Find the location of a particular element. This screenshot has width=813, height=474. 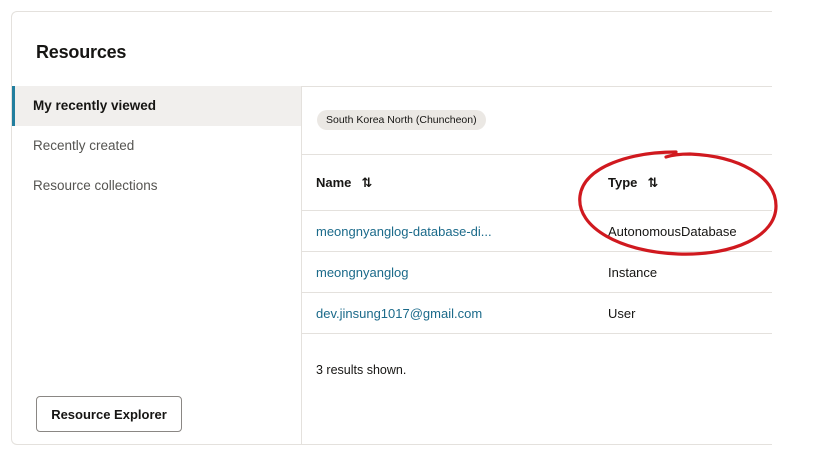

sidebar-item-recently-viewed: My recently viewed is located at coordinates (156, 106).